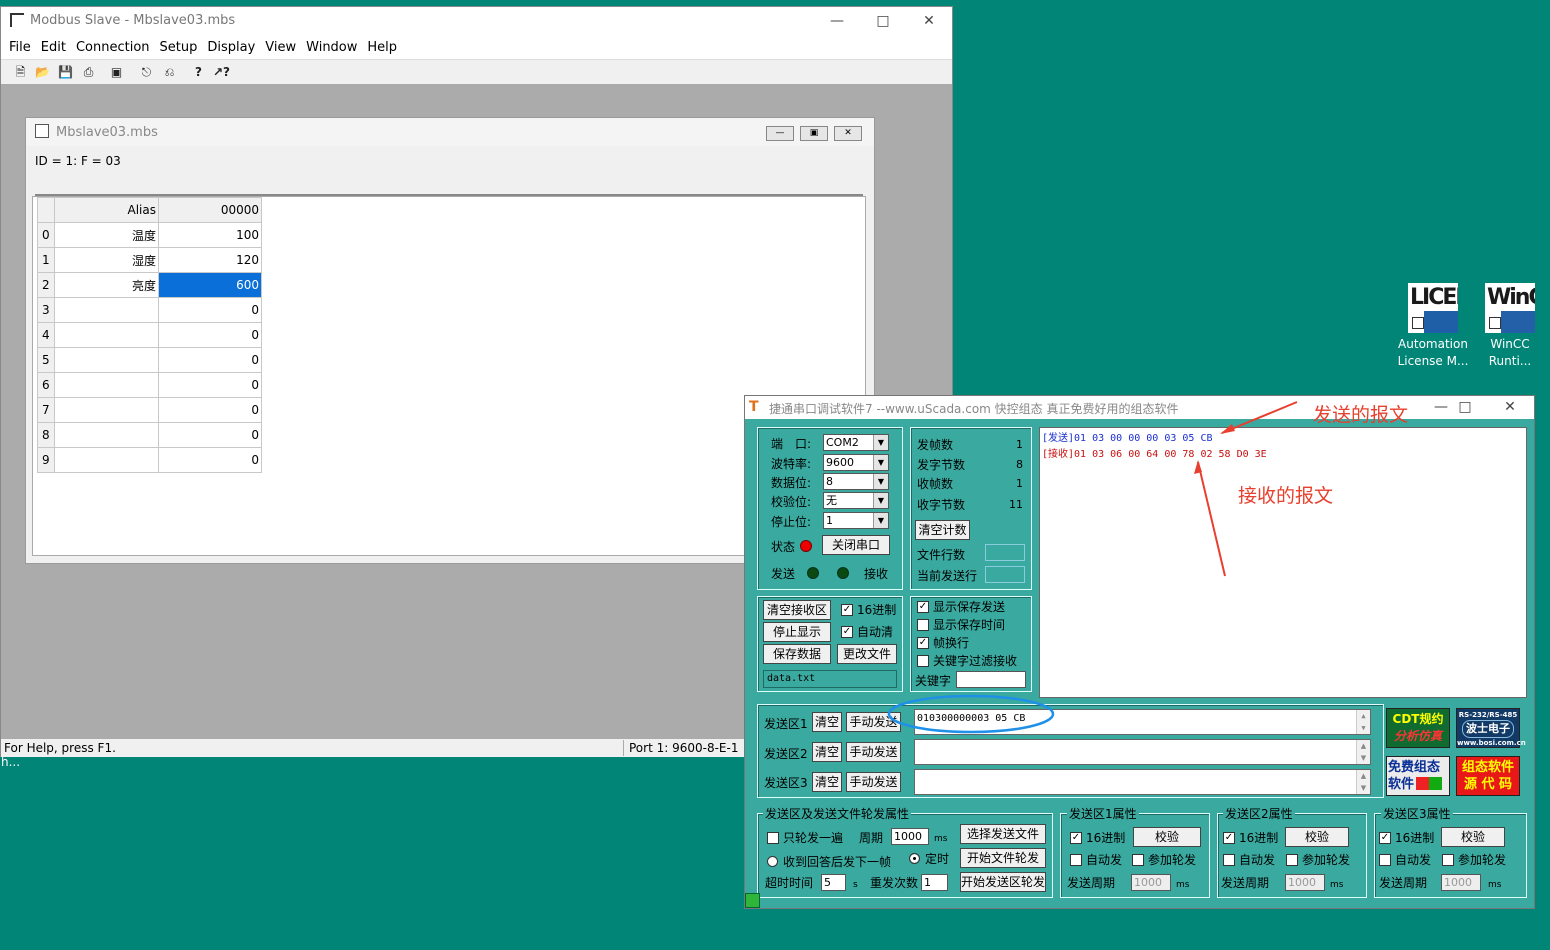 This screenshot has height=950, width=1550. What do you see at coordinates (1211, 519) in the screenshot?
I see `recv-arrow-icon` at bounding box center [1211, 519].